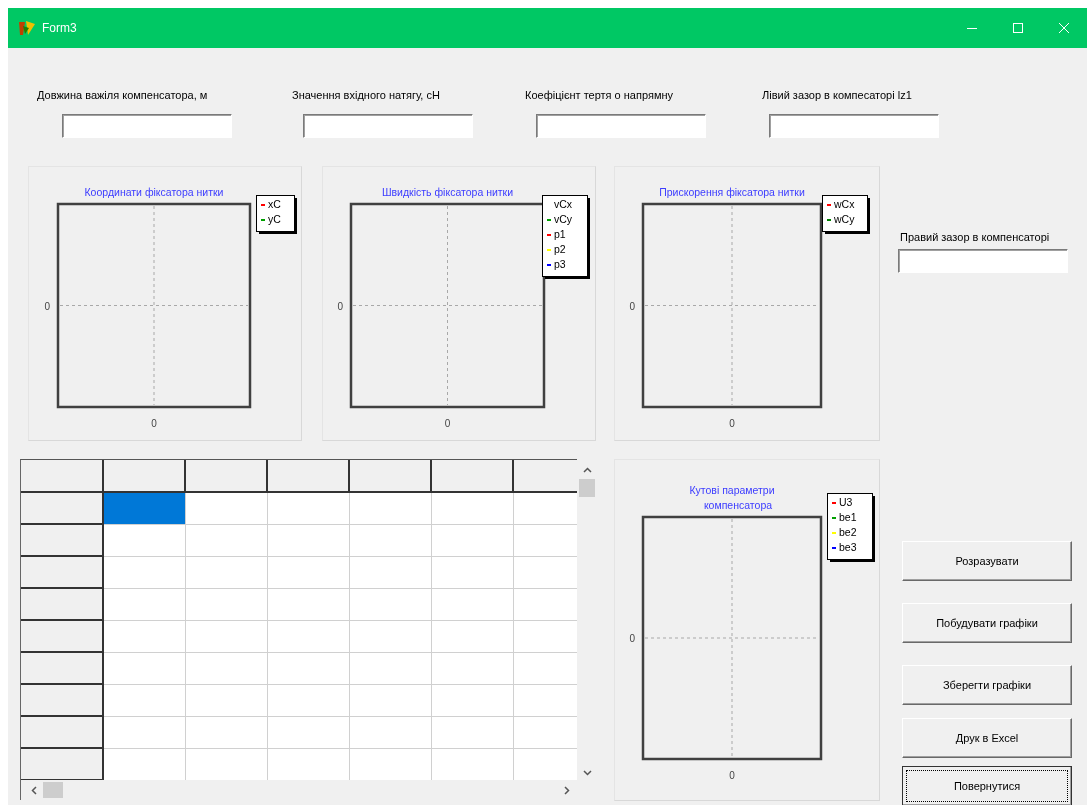  Describe the element at coordinates (560, 234) in the screenshot. I see `legend-label: p1` at that location.